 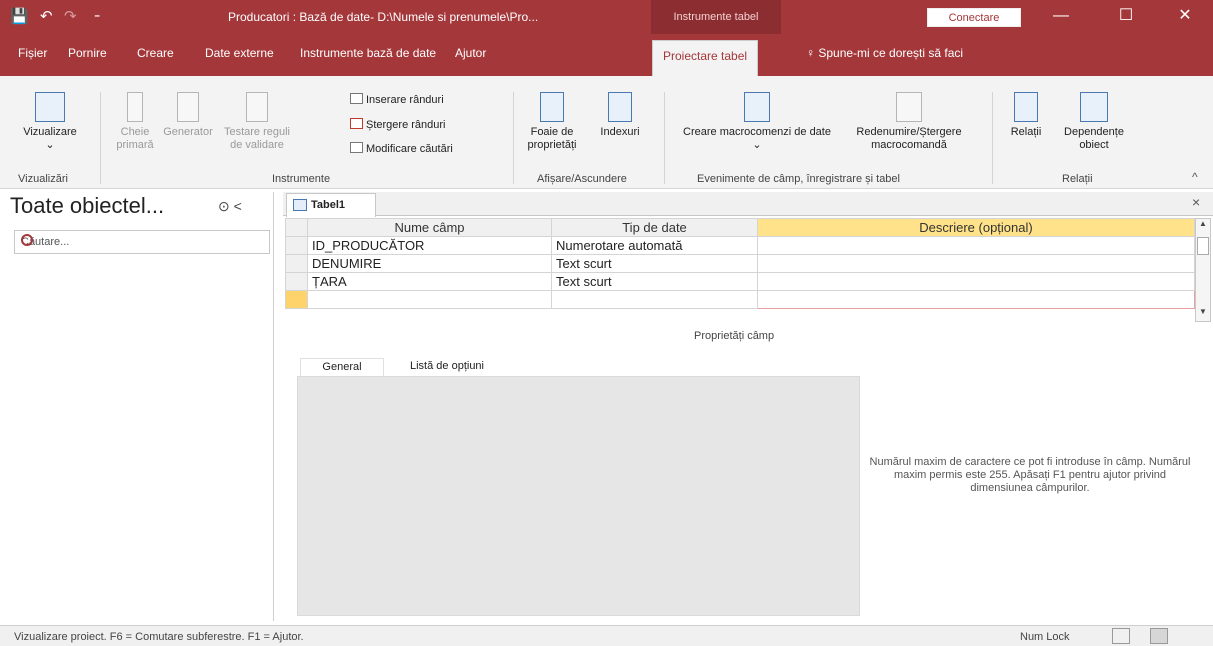 I want to click on document-tab-label: Tabel1, so click(x=328, y=205).